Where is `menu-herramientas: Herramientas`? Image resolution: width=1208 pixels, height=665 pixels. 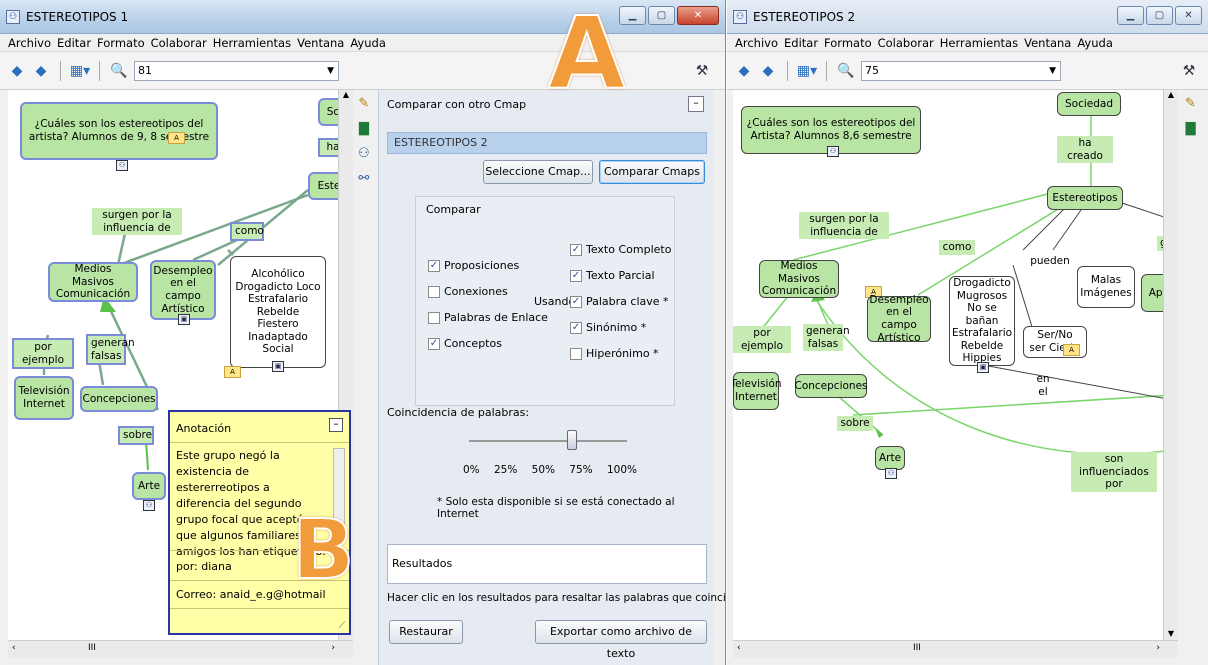 menu-herramientas: Herramientas is located at coordinates (252, 43).